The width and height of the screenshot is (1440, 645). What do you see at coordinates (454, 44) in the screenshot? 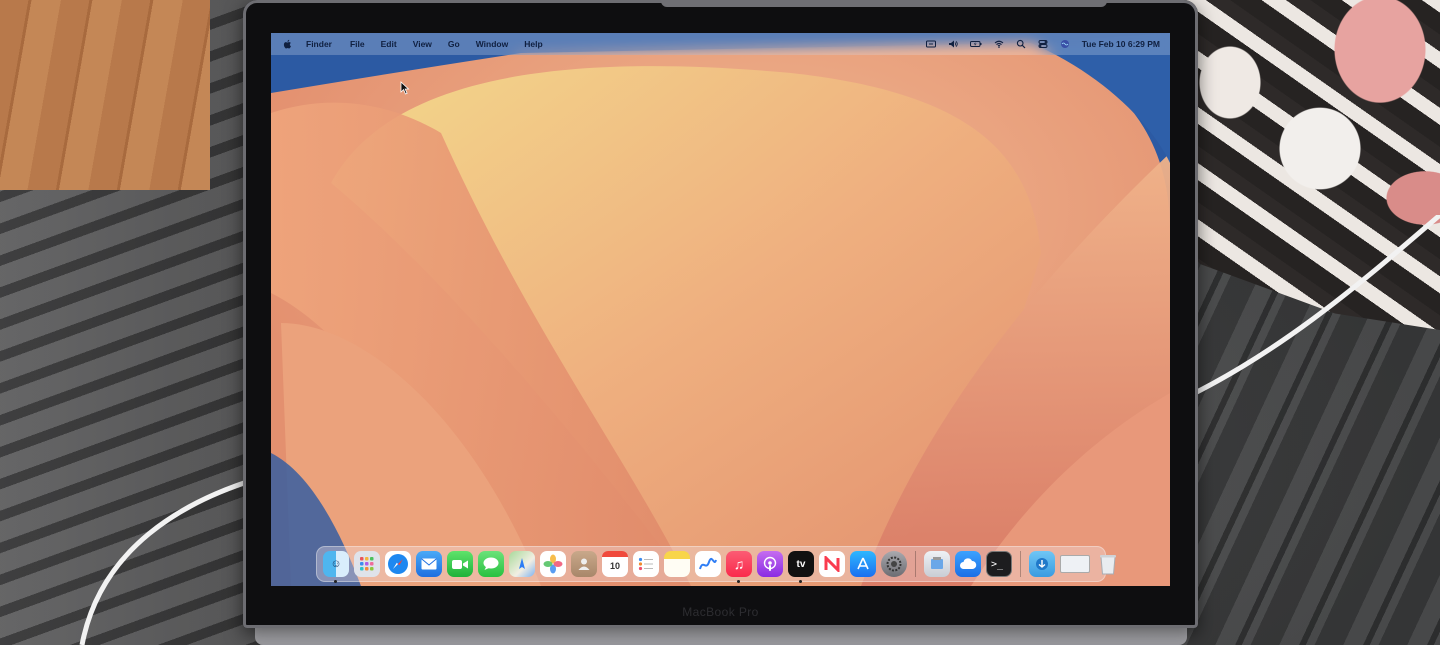
I see `menu-go: Go` at bounding box center [454, 44].